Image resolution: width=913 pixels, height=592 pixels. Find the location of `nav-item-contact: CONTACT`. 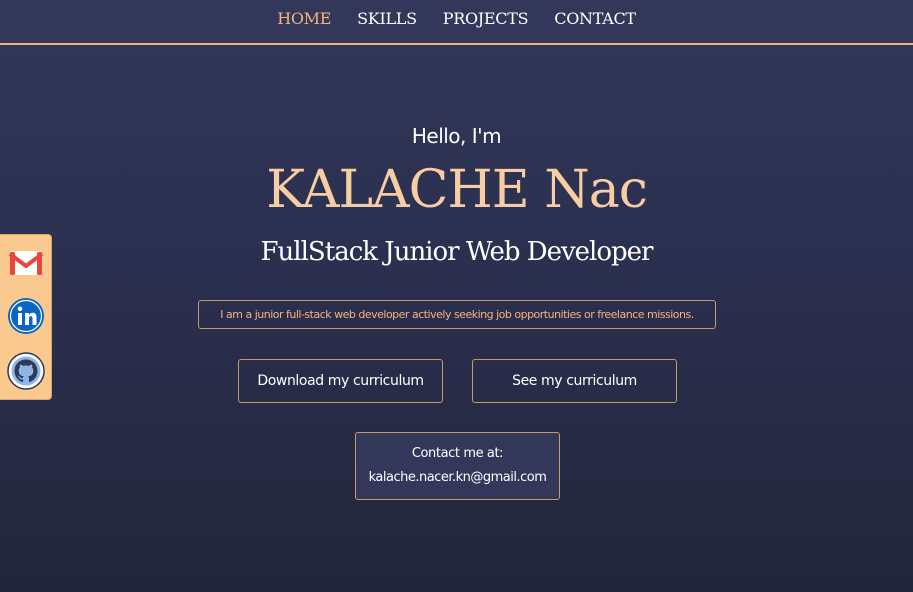

nav-item-contact: CONTACT is located at coordinates (595, 18).